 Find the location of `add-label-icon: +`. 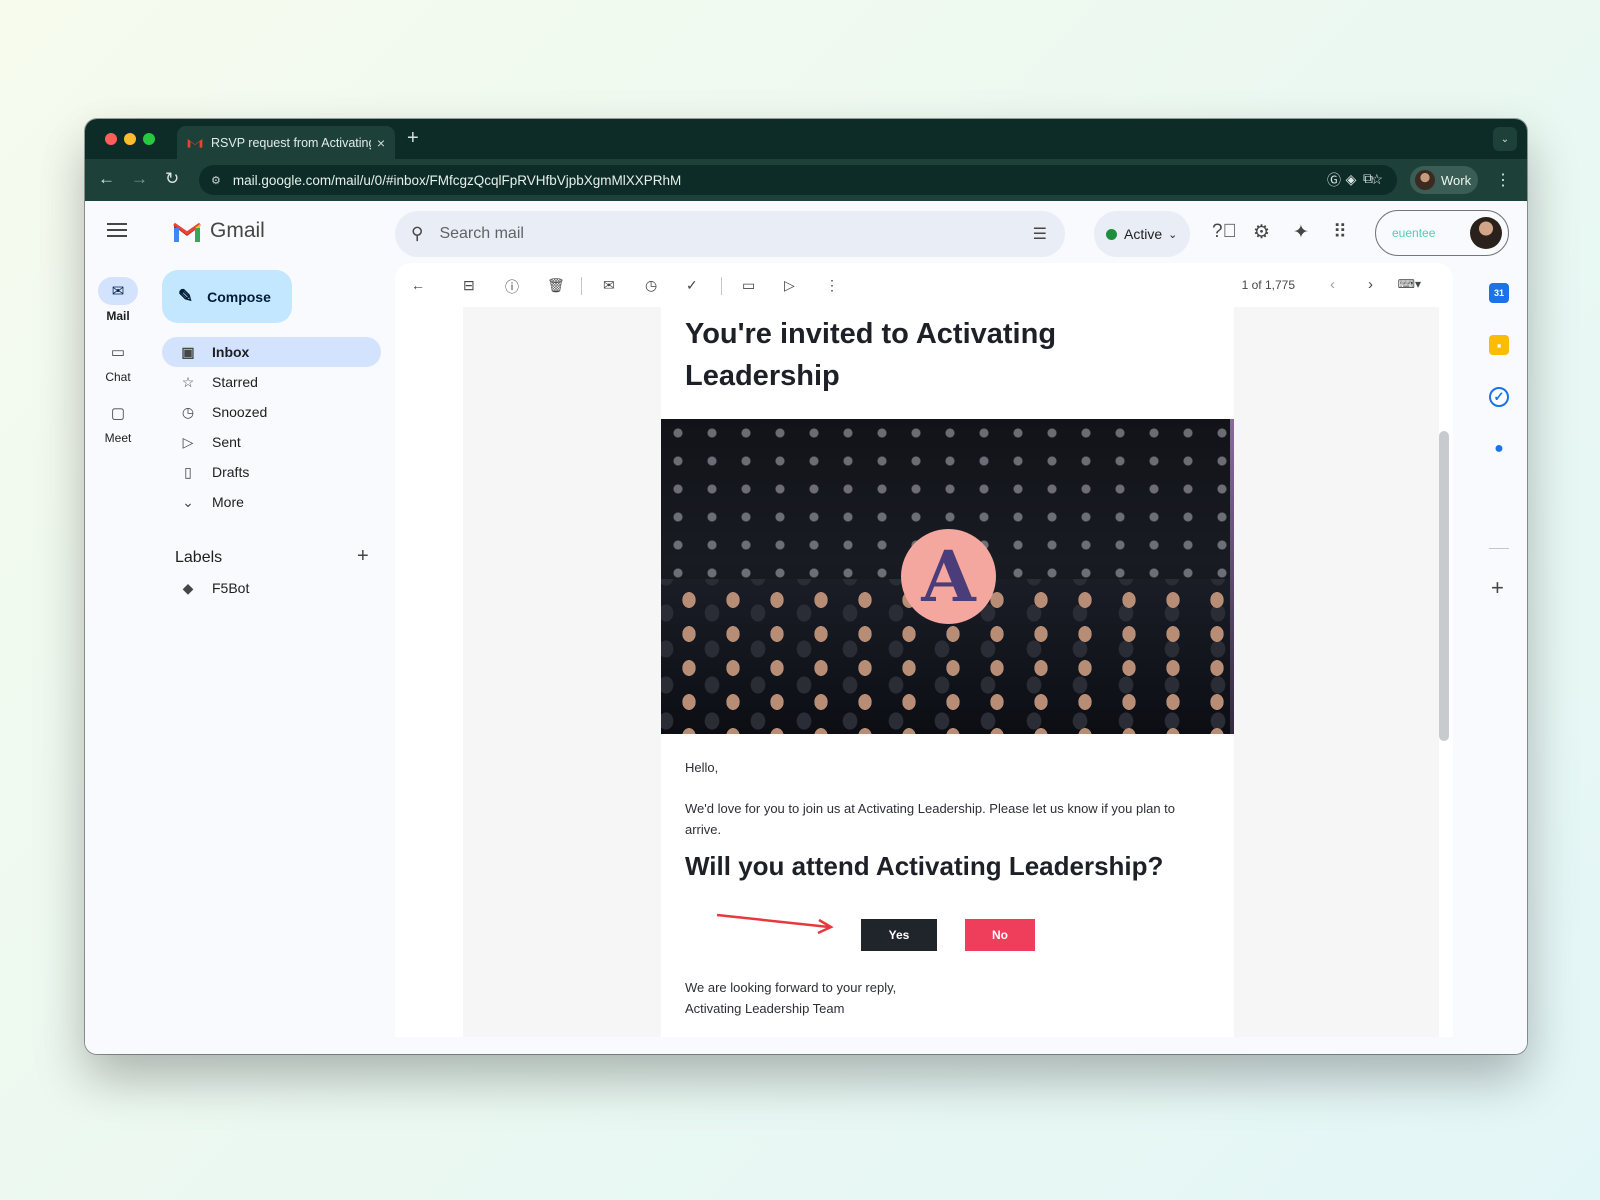

add-label-icon: + is located at coordinates (363, 556).